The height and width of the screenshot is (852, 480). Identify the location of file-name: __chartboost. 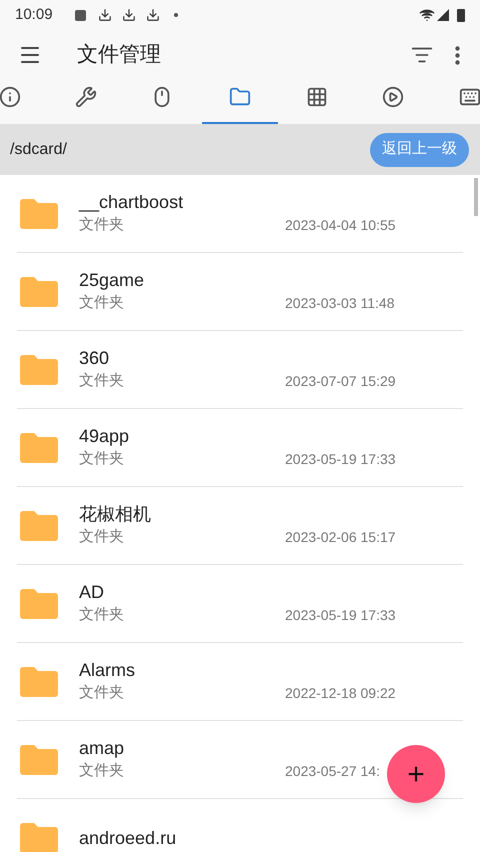
(131, 201).